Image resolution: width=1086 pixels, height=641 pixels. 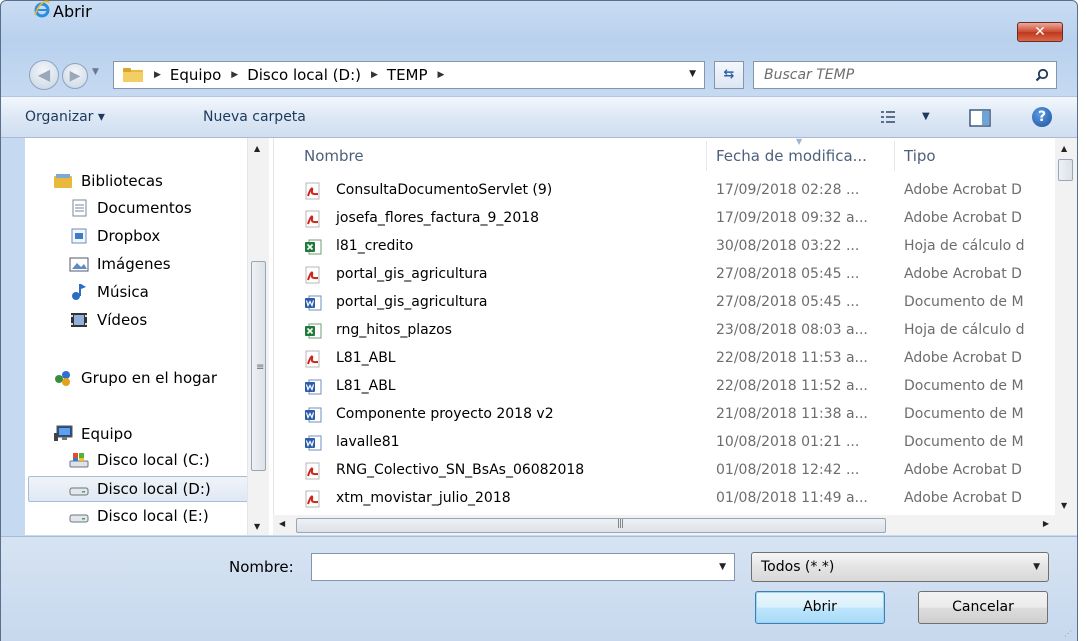 What do you see at coordinates (1046, 523) in the screenshot?
I see `scroll-right-icon: ▶` at bounding box center [1046, 523].